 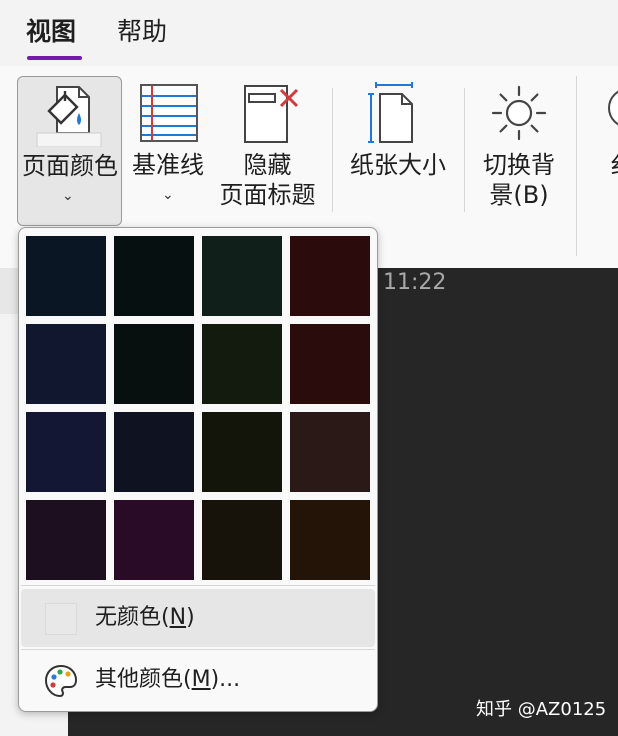 I want to click on partial-icon, so click(x=613, y=108).